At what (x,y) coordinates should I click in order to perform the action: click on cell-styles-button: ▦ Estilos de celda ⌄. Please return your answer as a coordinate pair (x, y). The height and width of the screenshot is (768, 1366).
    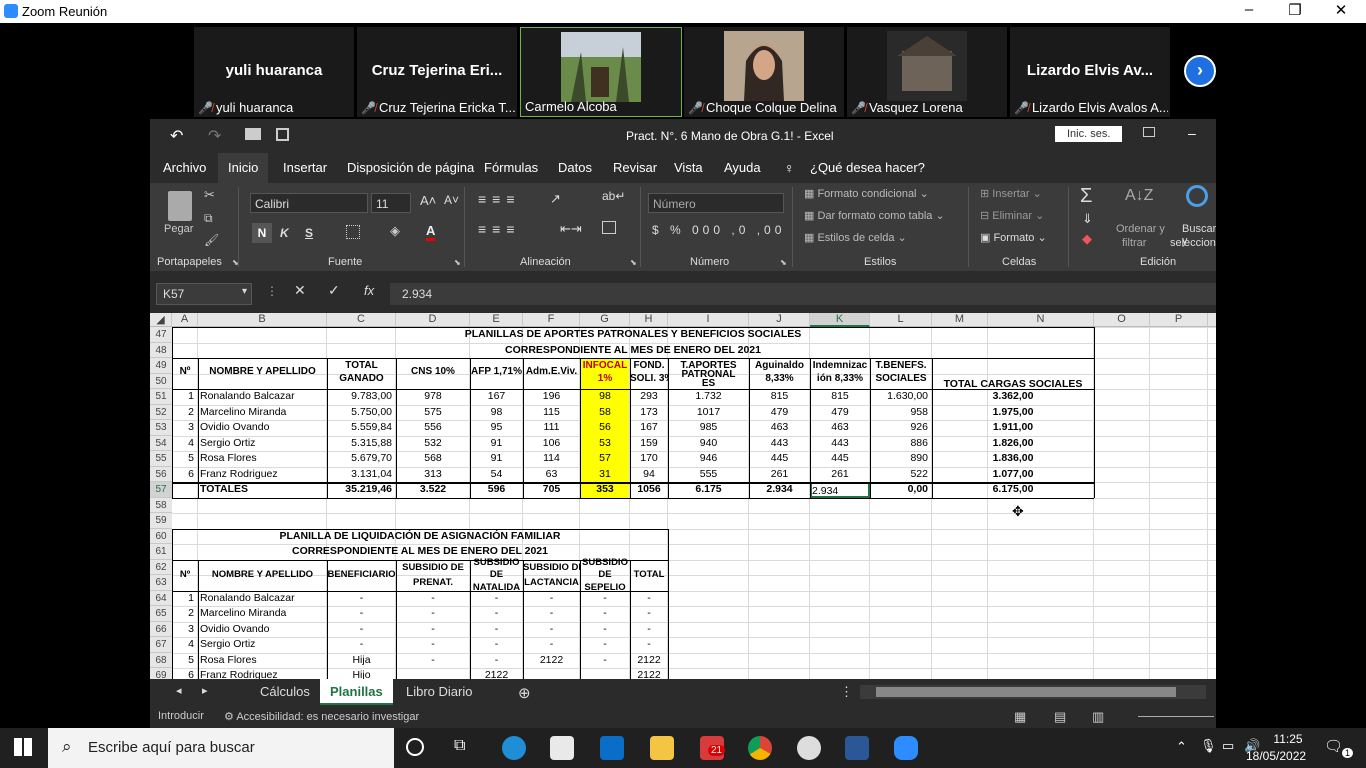
    Looking at the image, I should click on (855, 237).